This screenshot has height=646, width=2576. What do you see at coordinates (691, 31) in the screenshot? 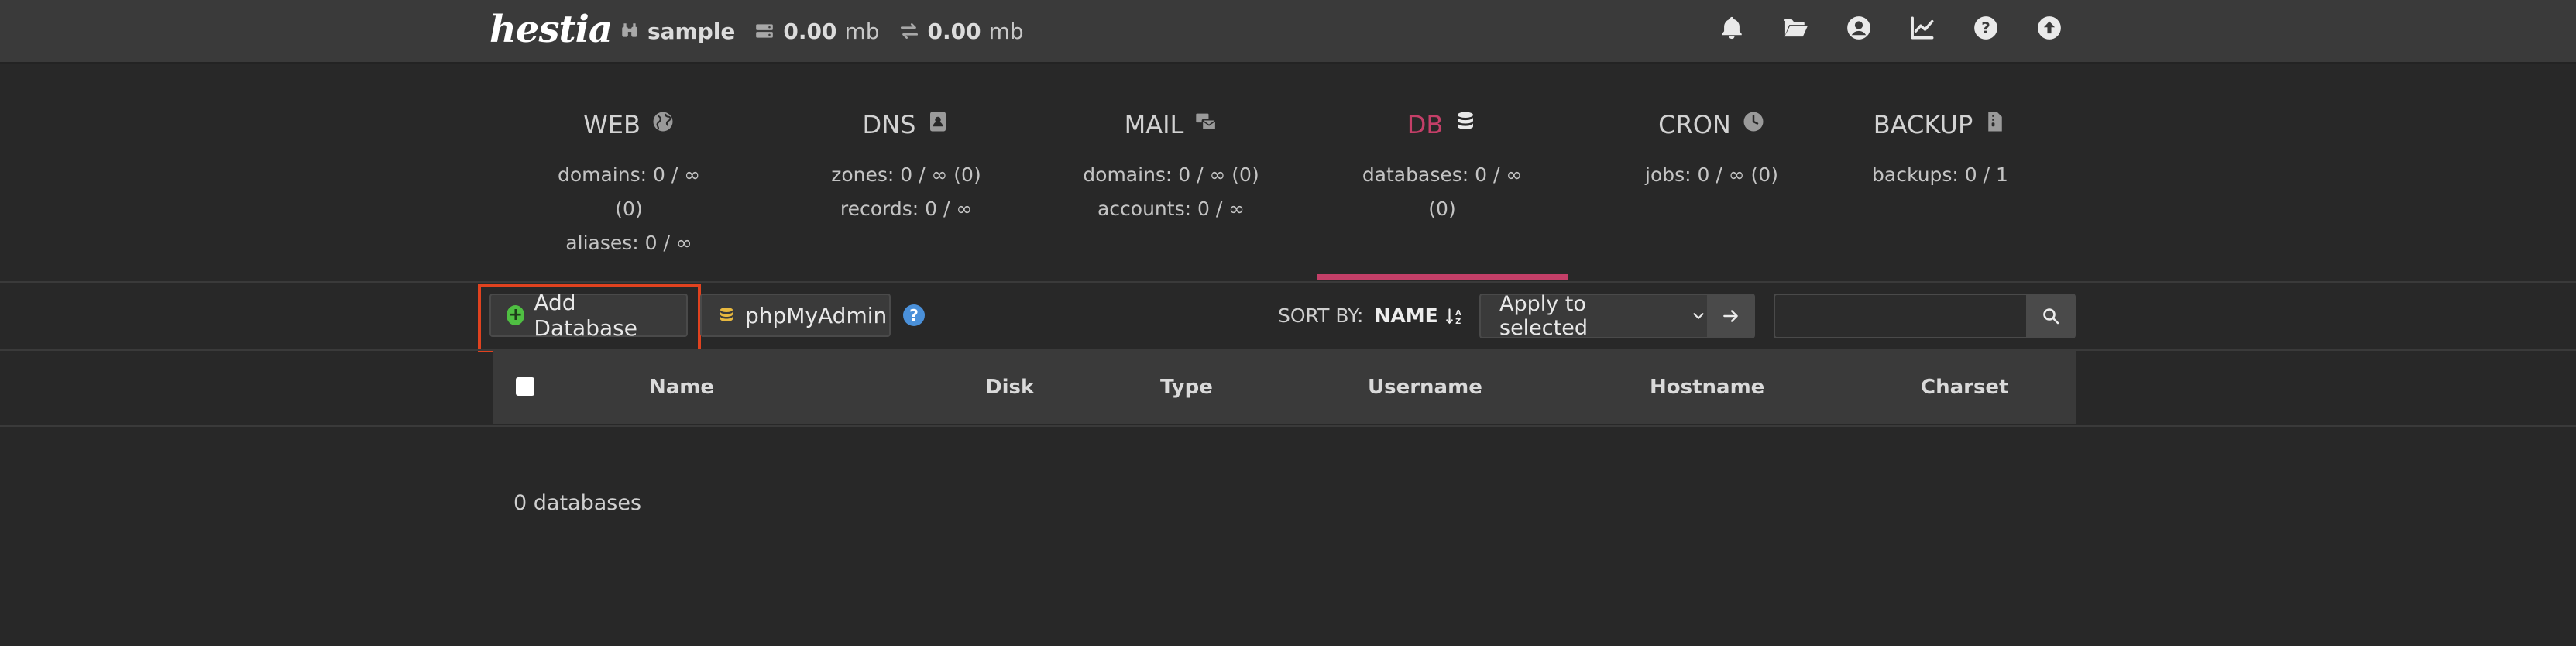
I see `username-label: sample` at bounding box center [691, 31].